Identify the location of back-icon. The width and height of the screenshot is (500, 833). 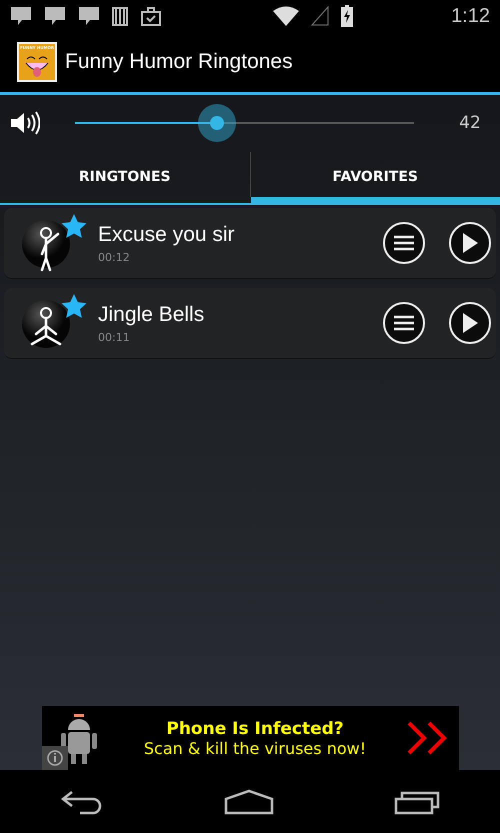
(82, 801).